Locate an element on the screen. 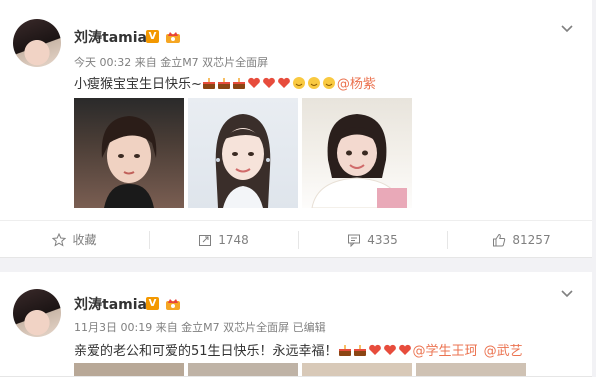 The image size is (596, 377). thumbs-up-icon is located at coordinates (499, 239).